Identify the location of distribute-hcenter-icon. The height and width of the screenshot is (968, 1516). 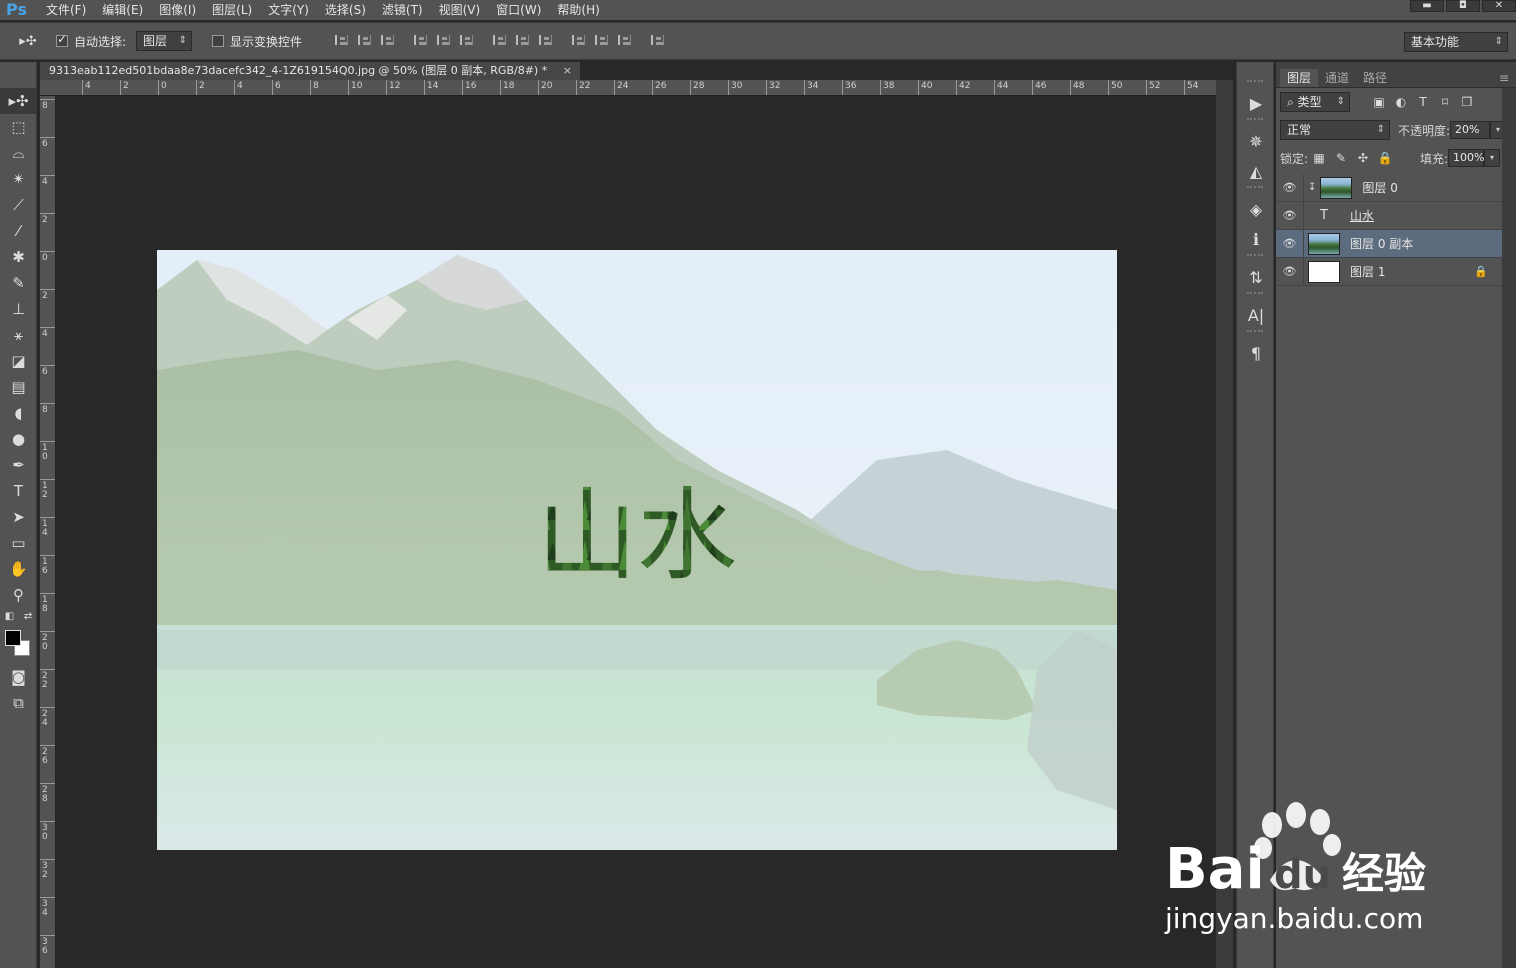
(601, 41).